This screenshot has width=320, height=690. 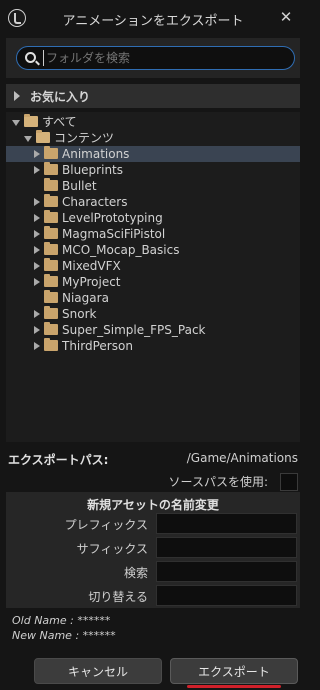 What do you see at coordinates (153, 186) in the screenshot?
I see `tree-row-folder: Bullet` at bounding box center [153, 186].